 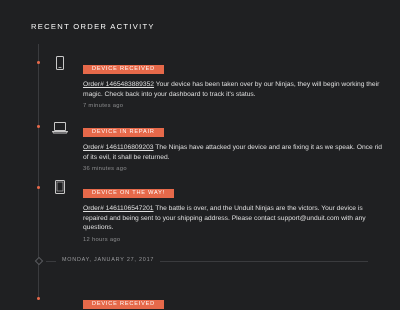 What do you see at coordinates (60, 63) in the screenshot?
I see `phone-icon` at bounding box center [60, 63].